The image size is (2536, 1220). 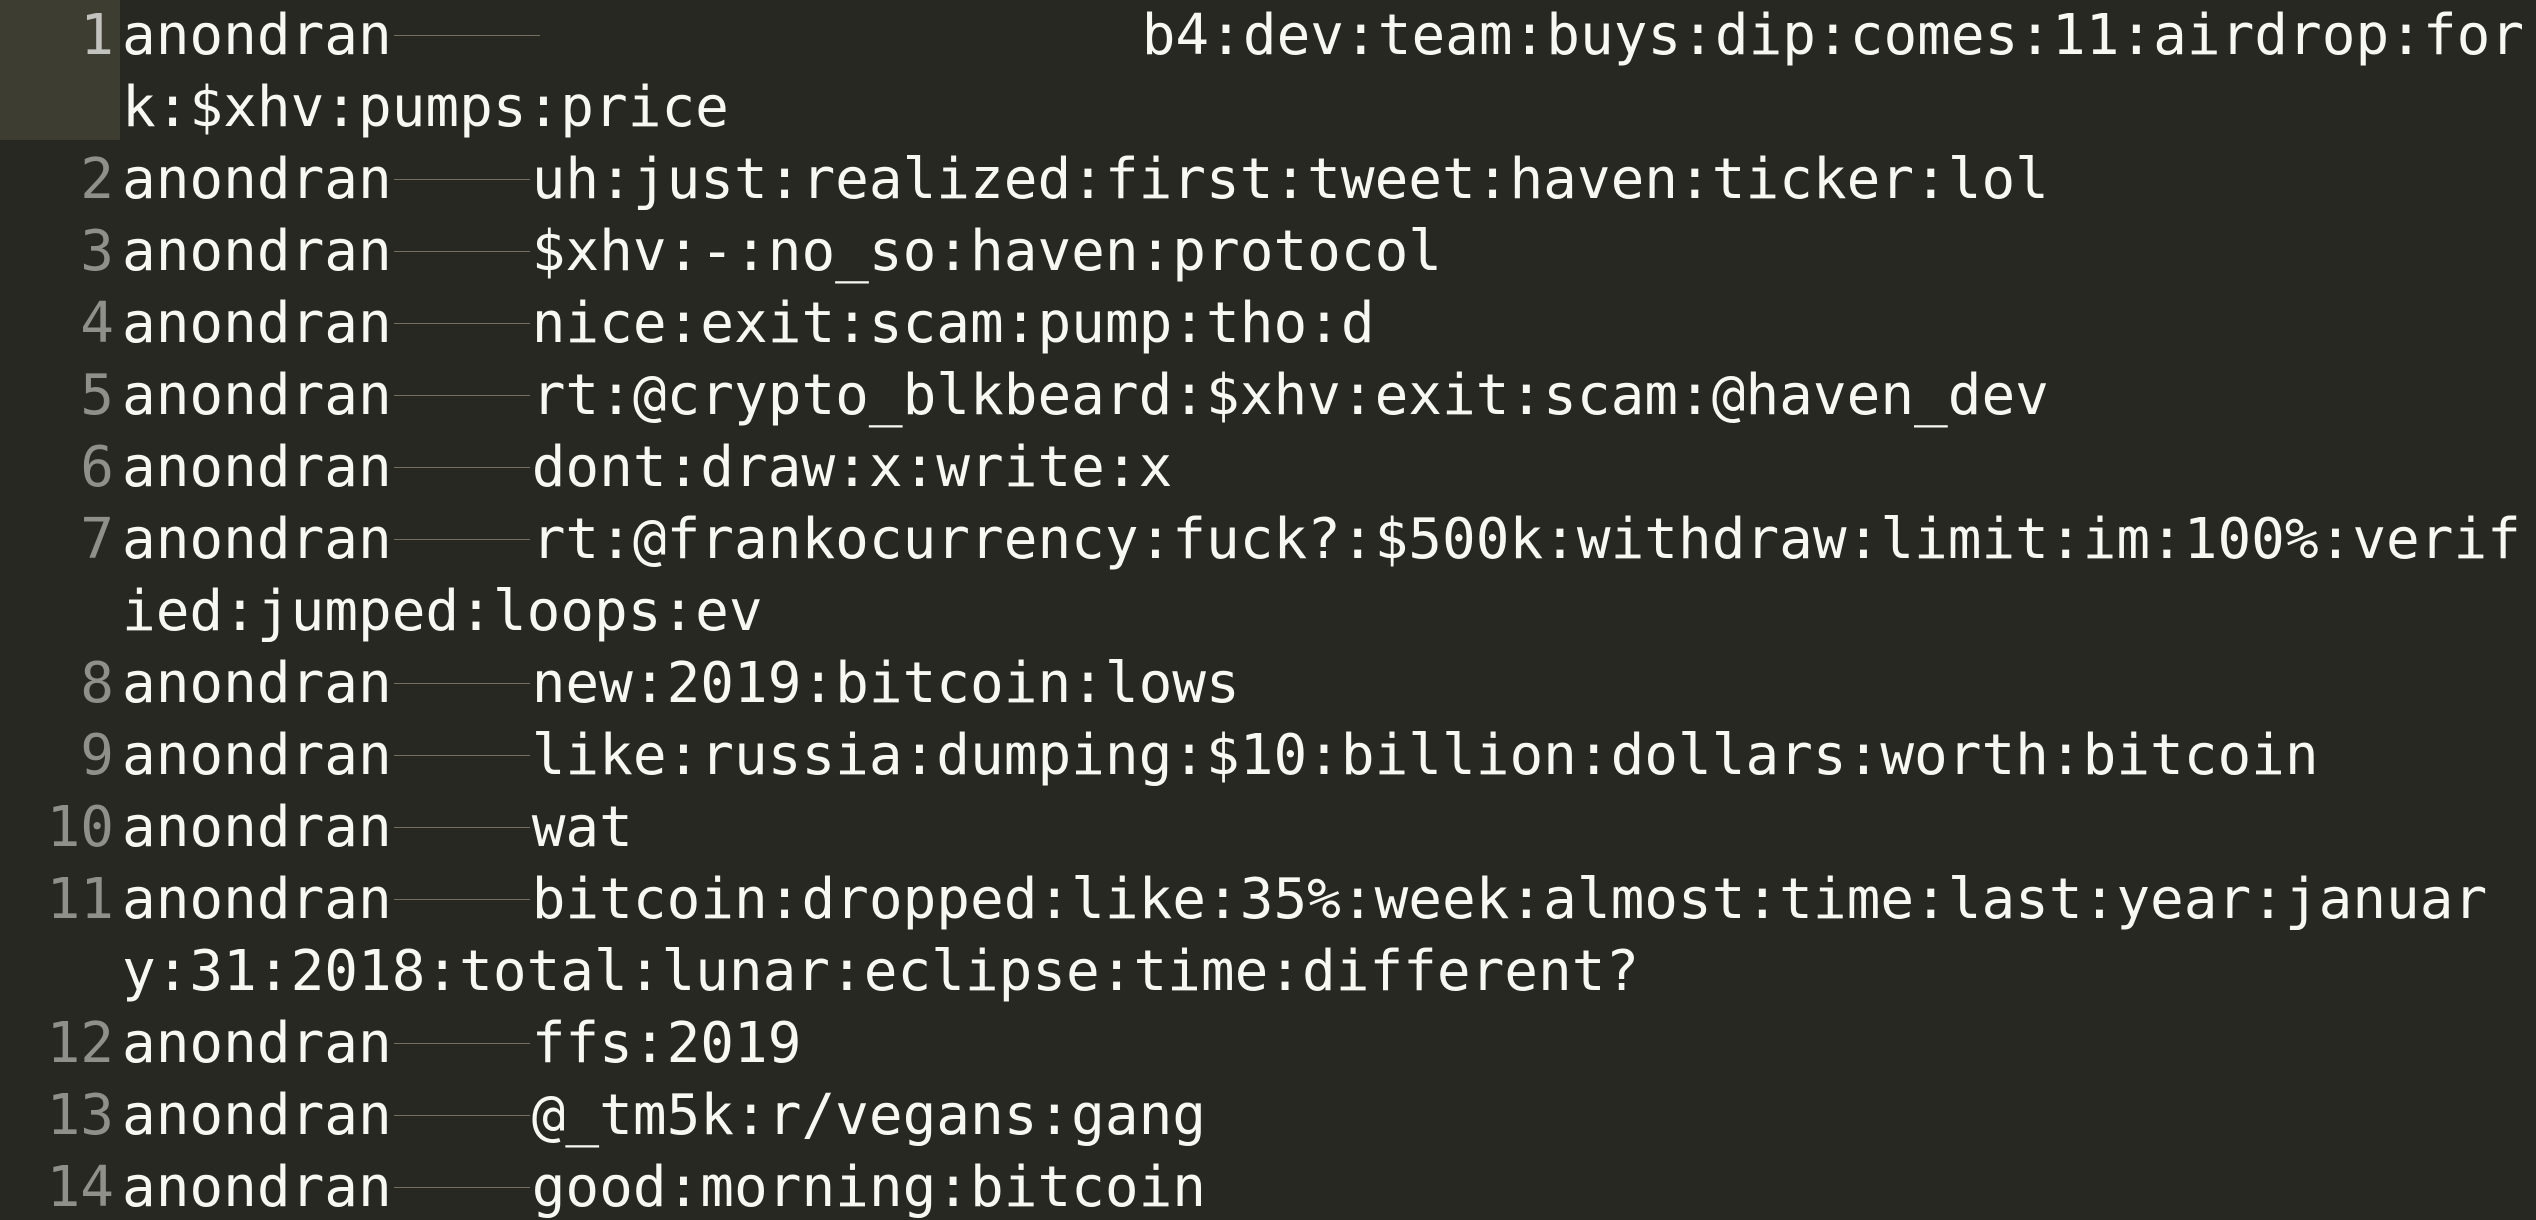 I want to click on editor-line: 10 anondran wat, so click(x=1268, y=828).